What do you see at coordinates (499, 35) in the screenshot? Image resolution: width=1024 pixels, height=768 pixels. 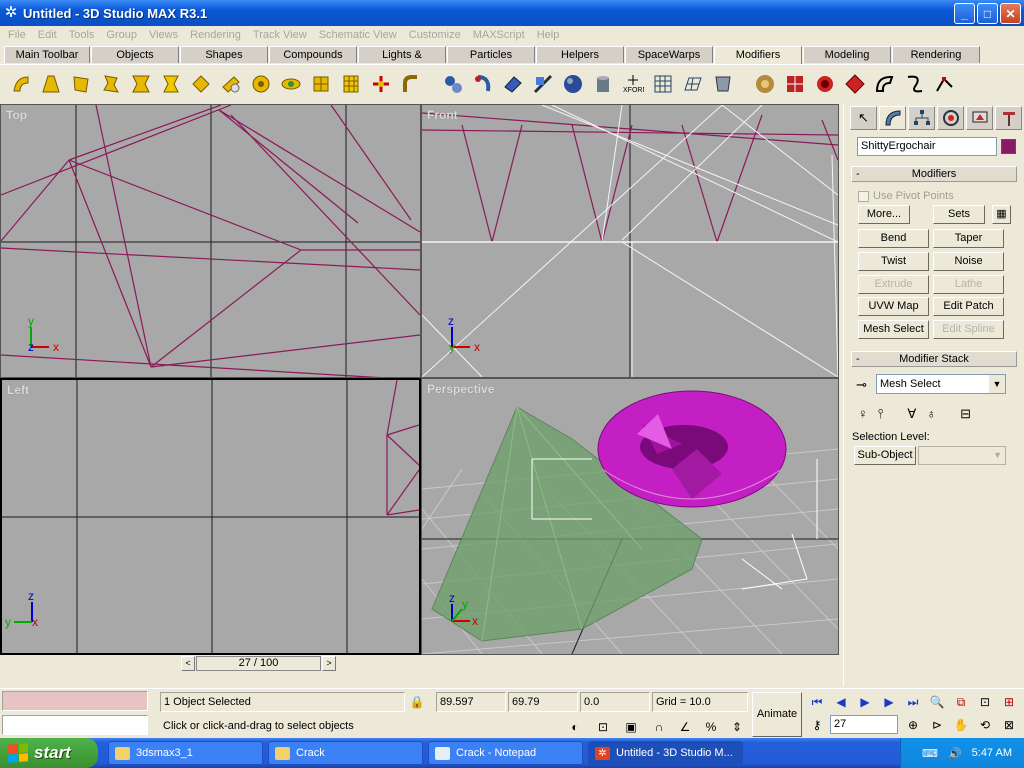 I see `menu-maxscript: MAXScript` at bounding box center [499, 35].